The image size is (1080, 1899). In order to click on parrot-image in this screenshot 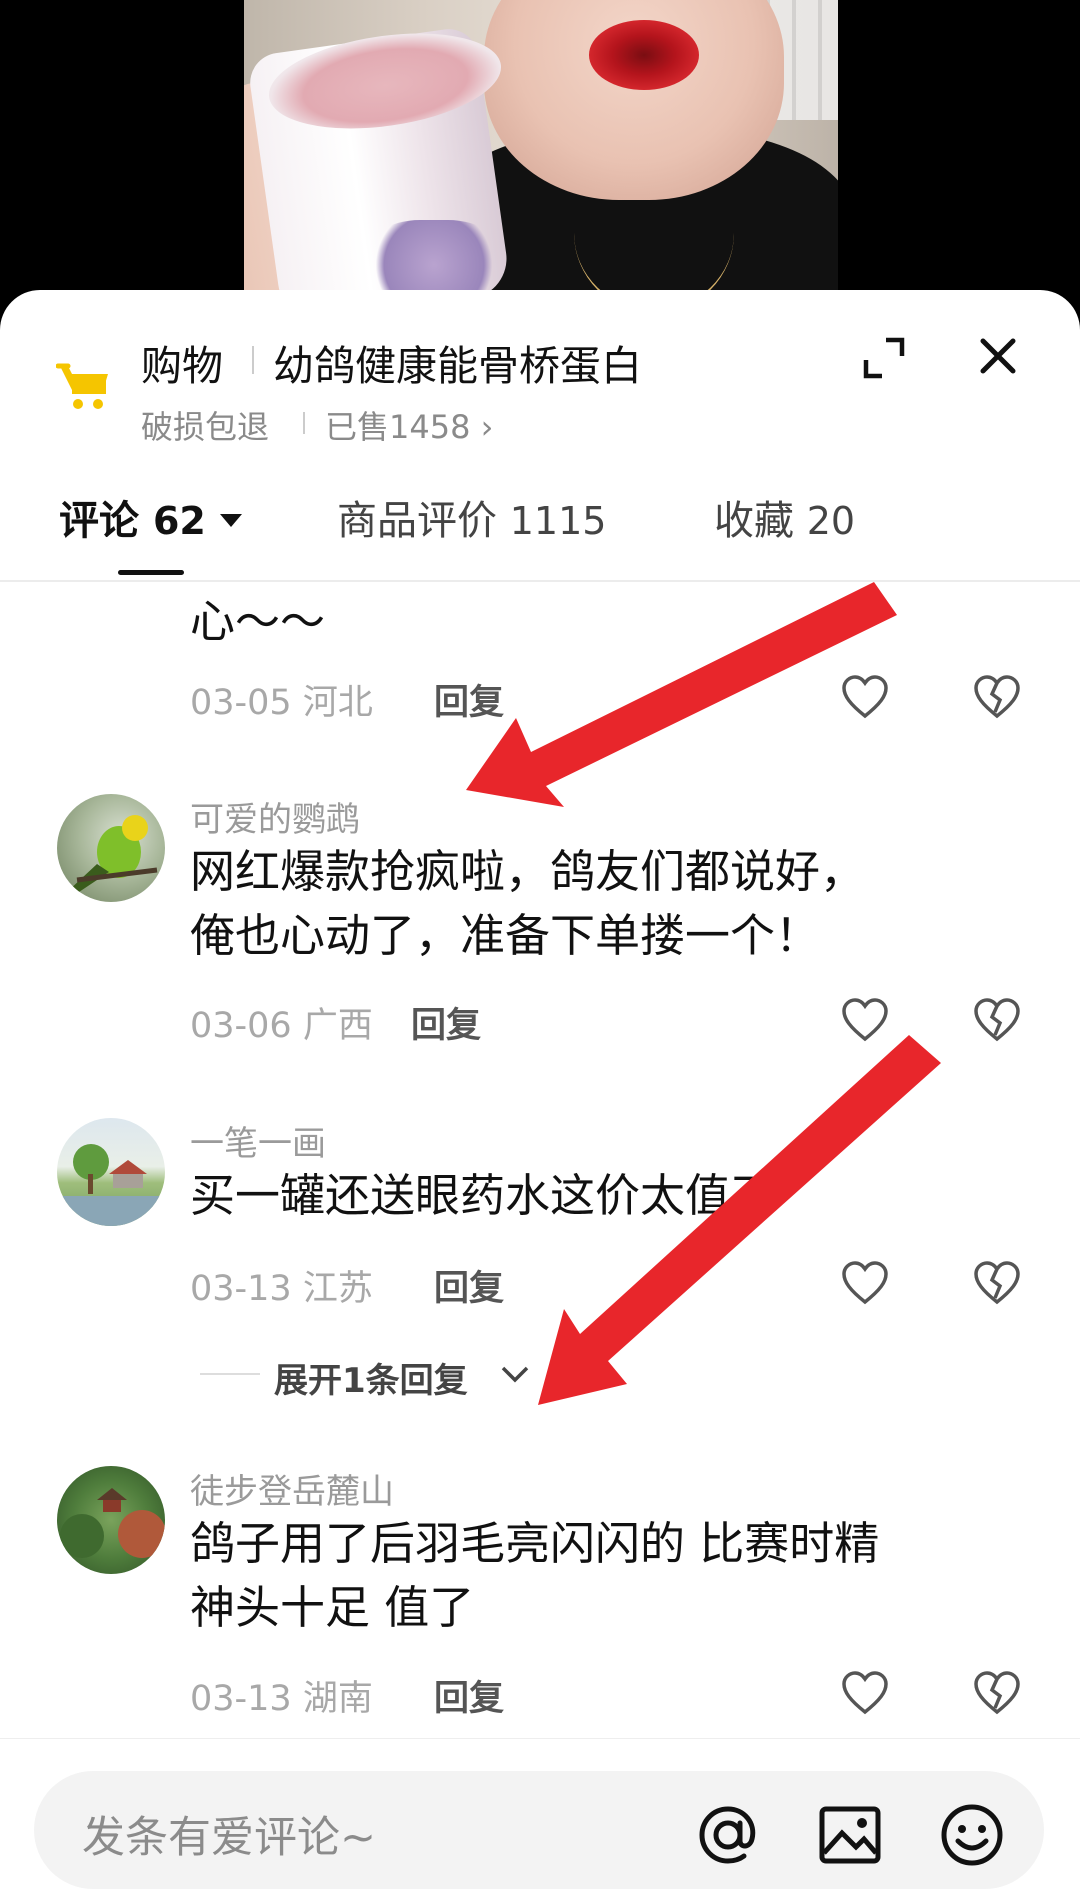, I will do `click(112, 853)`.